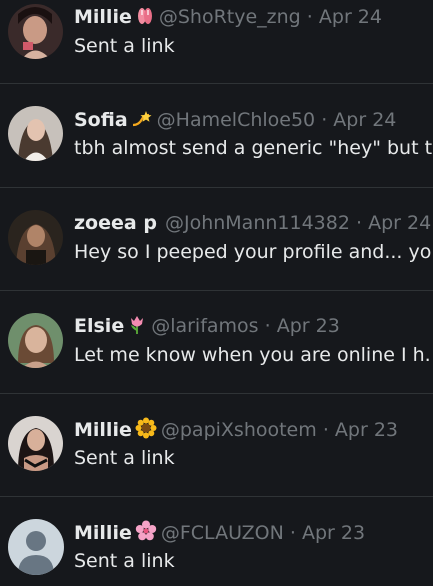 This screenshot has height=586, width=433. What do you see at coordinates (205, 326) in the screenshot?
I see `sender-handle: @larifamos` at bounding box center [205, 326].